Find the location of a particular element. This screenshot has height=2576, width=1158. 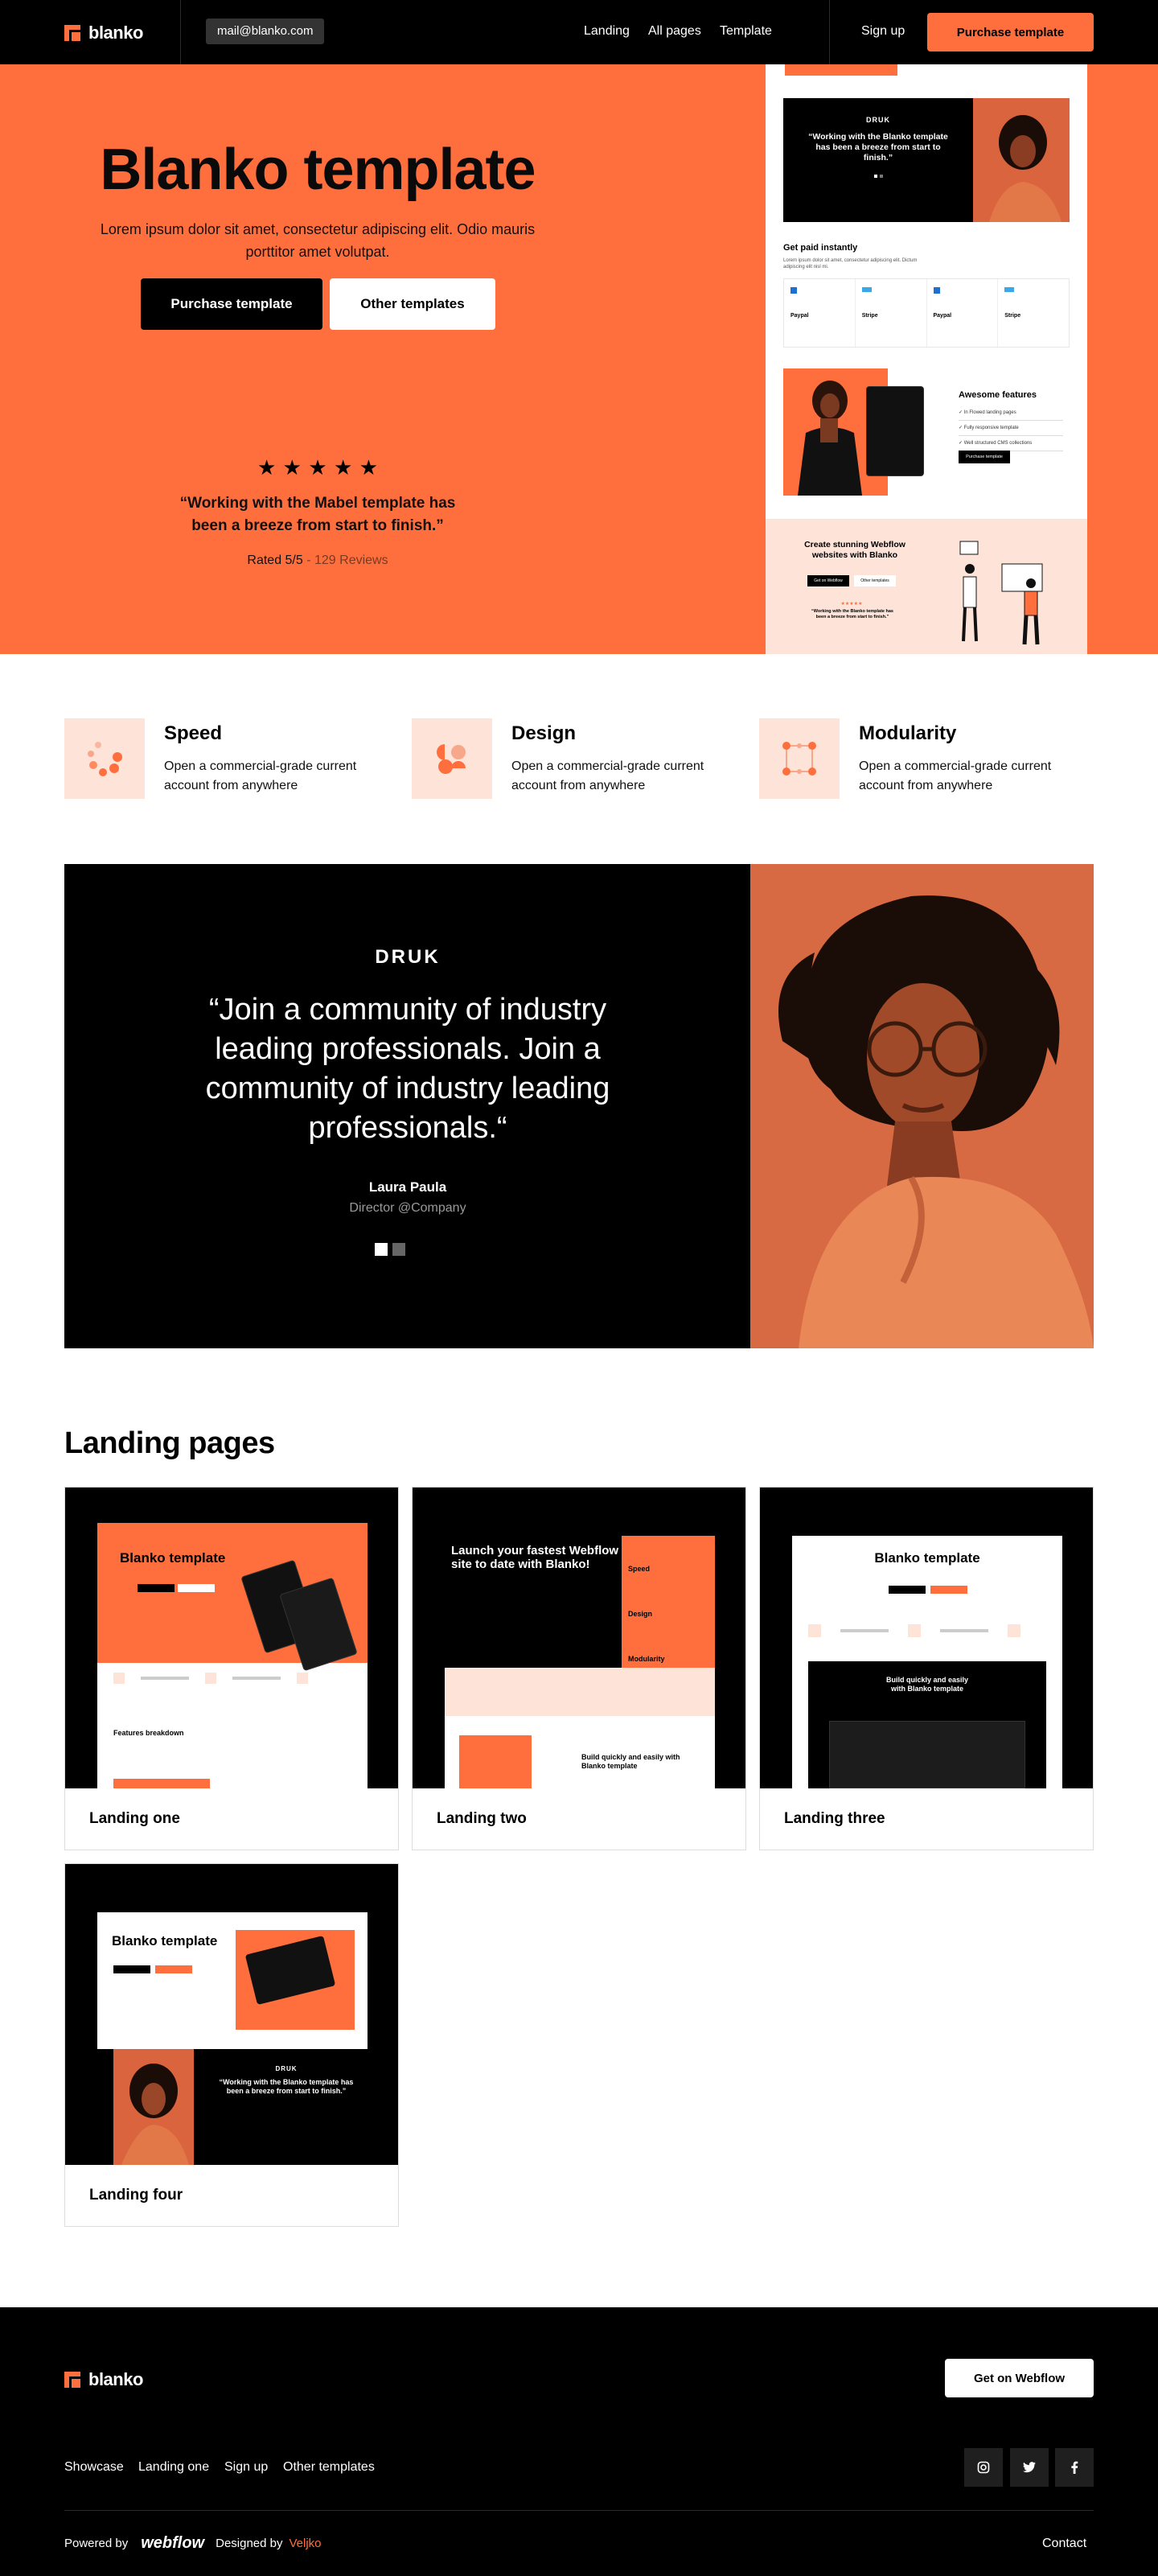

preview-features-title: Awesome features is located at coordinates (998, 395).